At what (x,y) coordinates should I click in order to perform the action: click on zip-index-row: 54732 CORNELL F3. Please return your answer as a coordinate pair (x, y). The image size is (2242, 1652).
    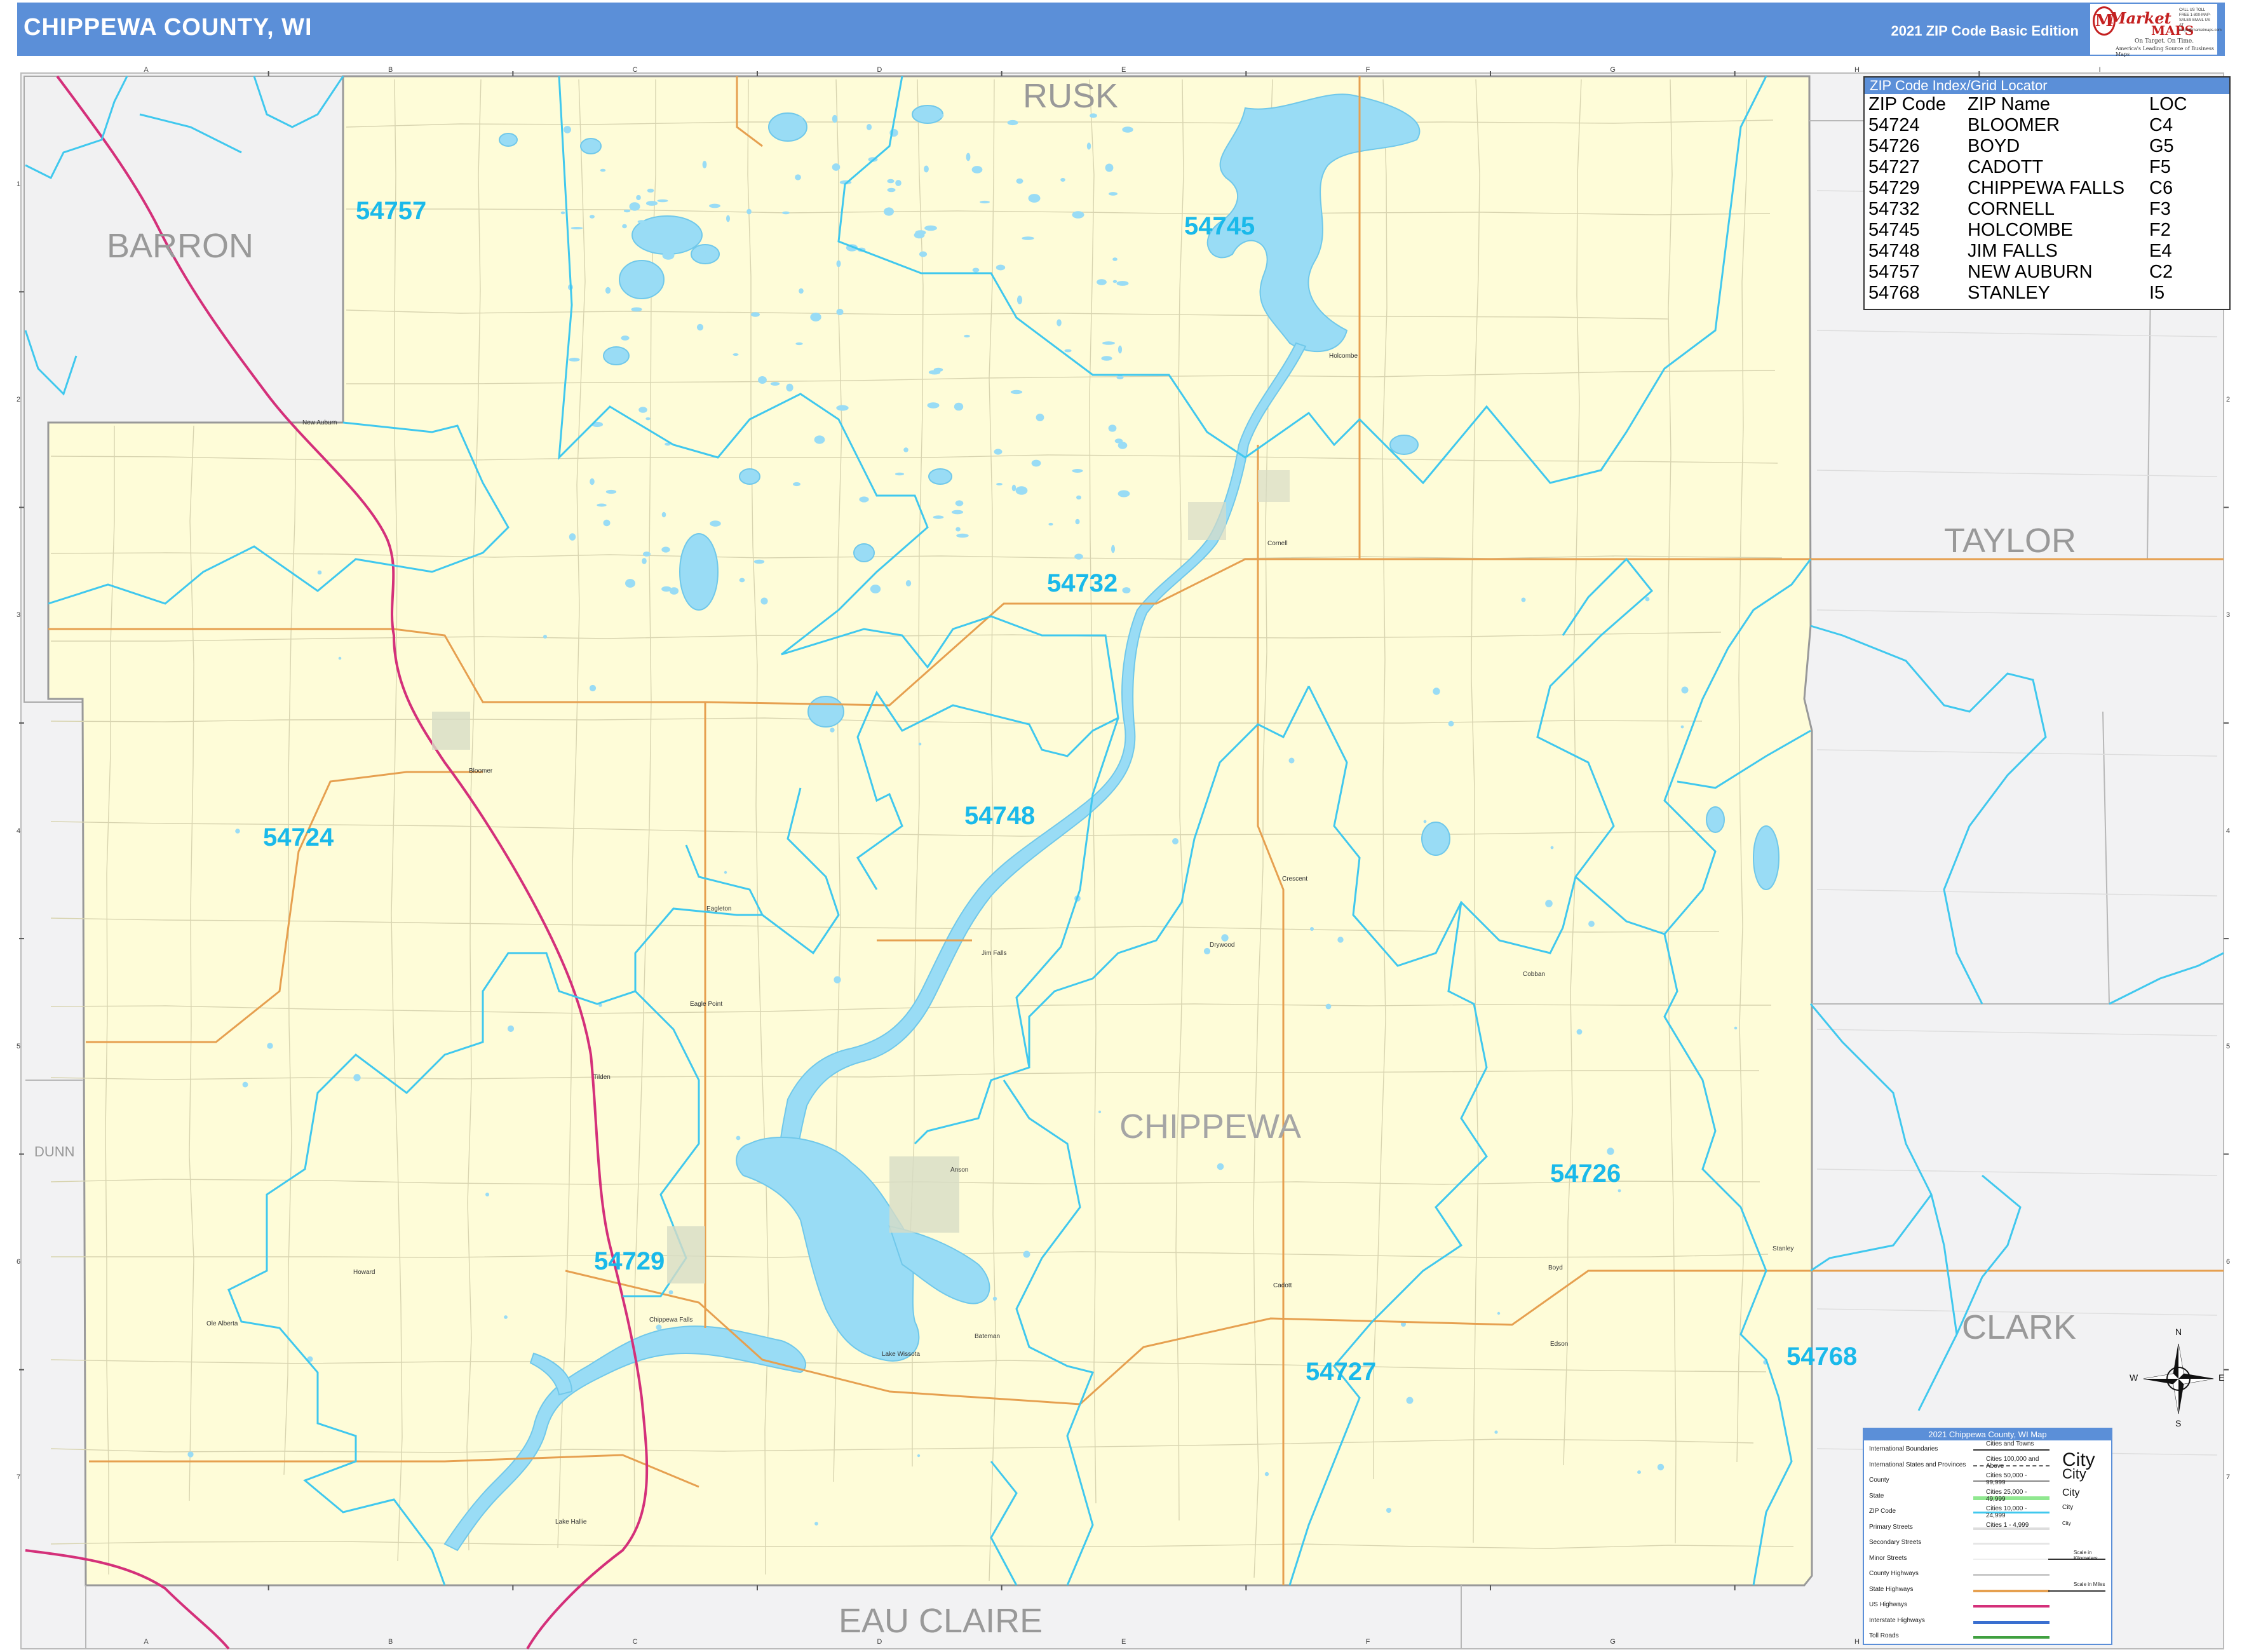
    Looking at the image, I should click on (2047, 210).